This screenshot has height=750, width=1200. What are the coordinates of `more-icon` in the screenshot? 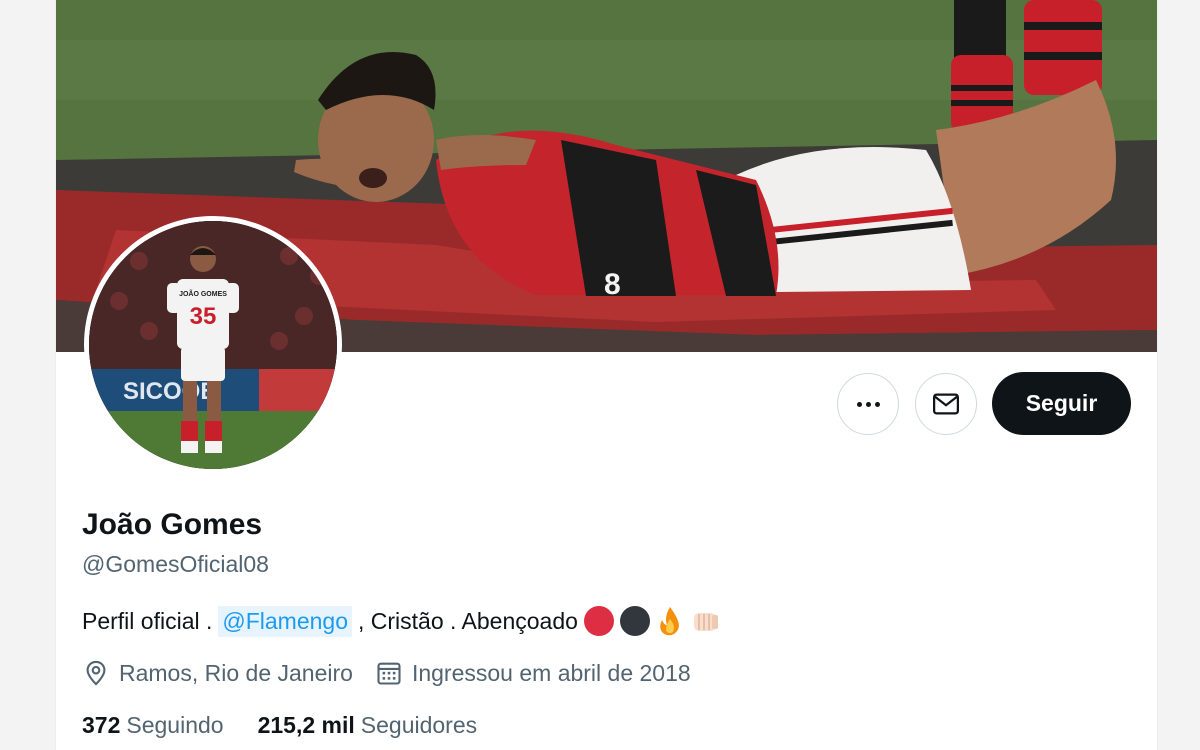 It's located at (868, 404).